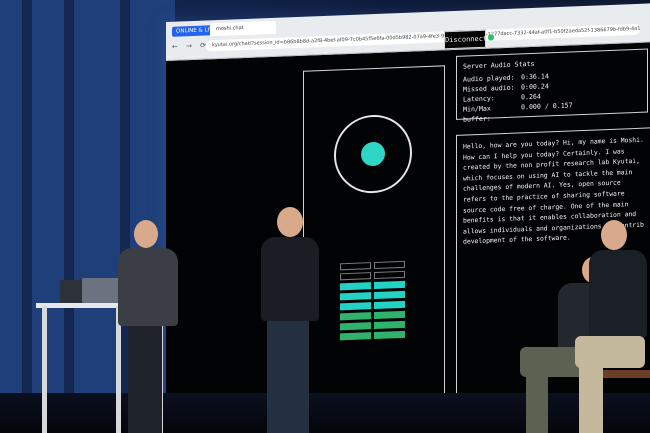  Describe the element at coordinates (44, 369) in the screenshot. I see `desk-leg` at that location.